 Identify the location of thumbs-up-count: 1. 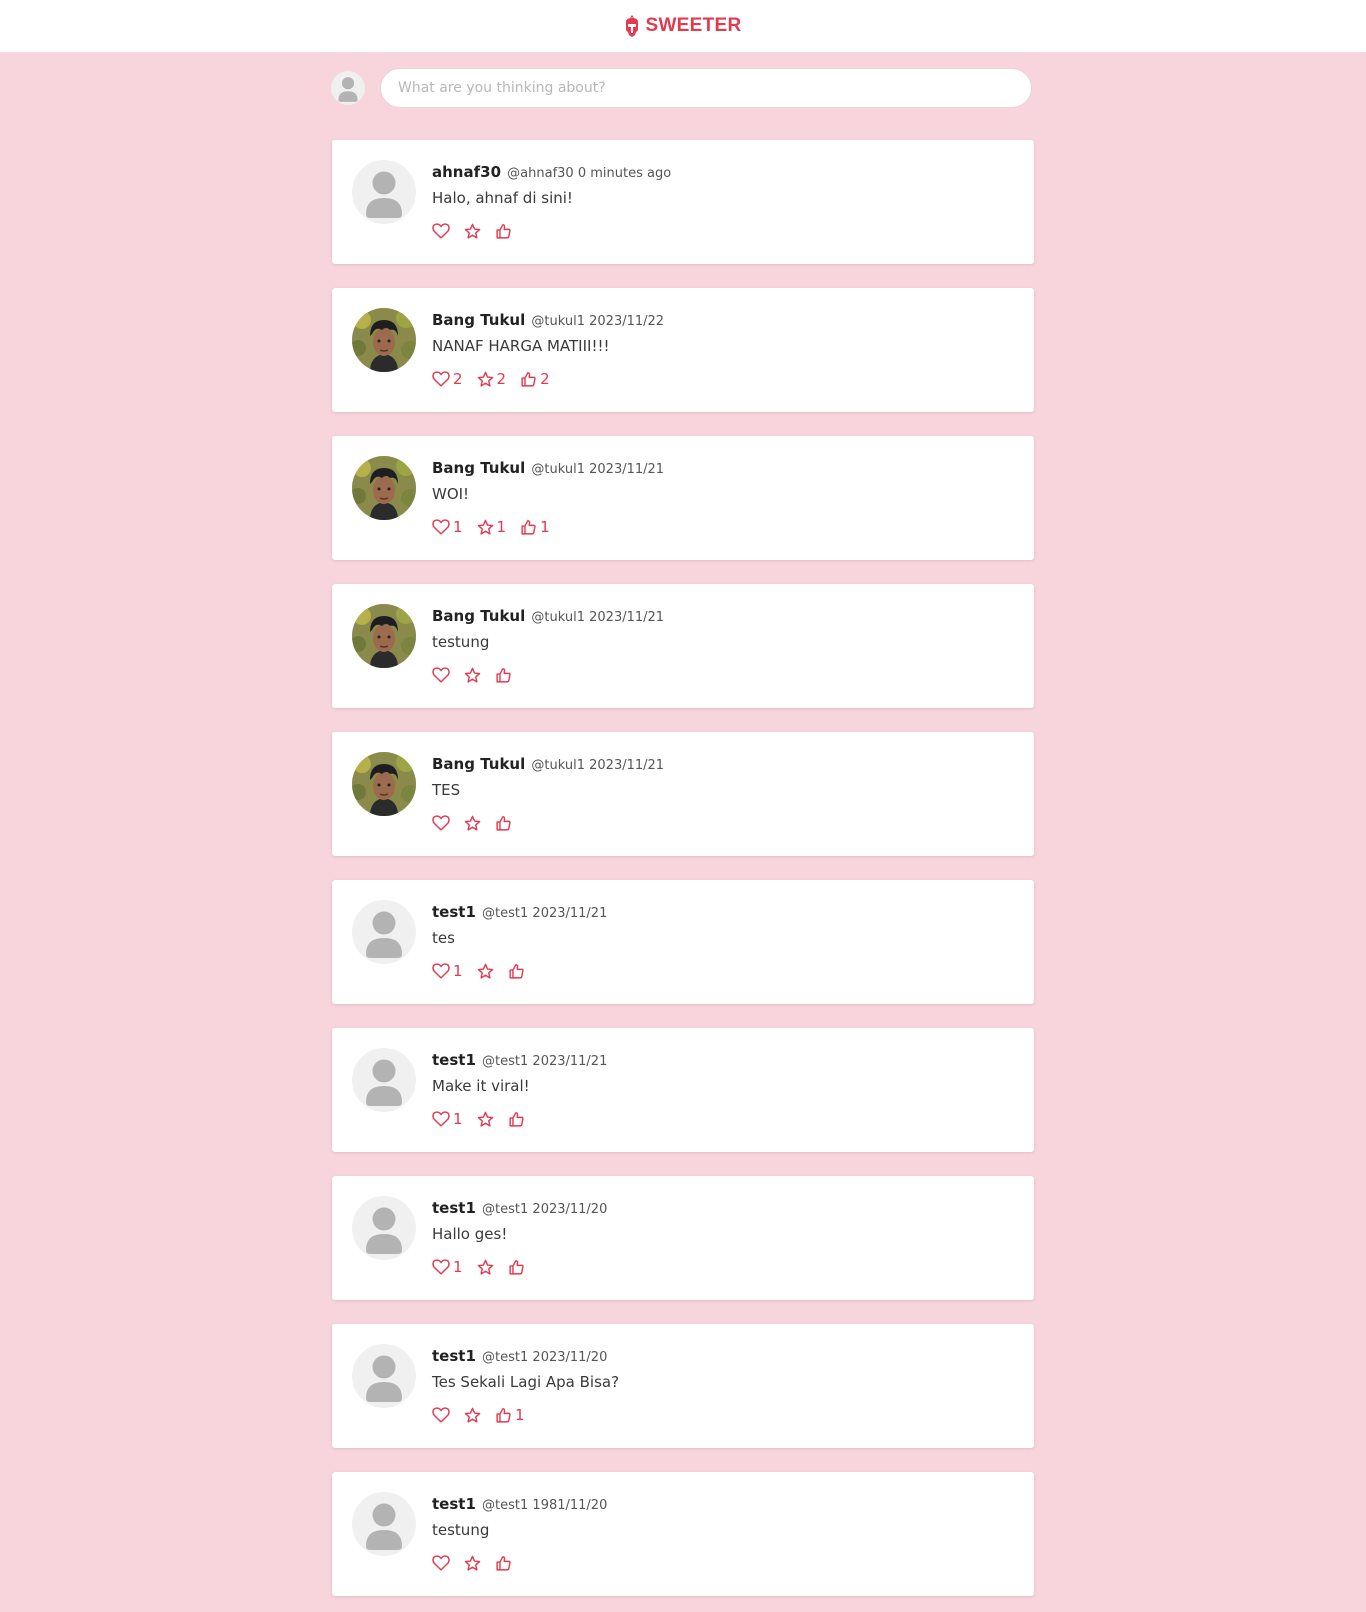
(520, 1415).